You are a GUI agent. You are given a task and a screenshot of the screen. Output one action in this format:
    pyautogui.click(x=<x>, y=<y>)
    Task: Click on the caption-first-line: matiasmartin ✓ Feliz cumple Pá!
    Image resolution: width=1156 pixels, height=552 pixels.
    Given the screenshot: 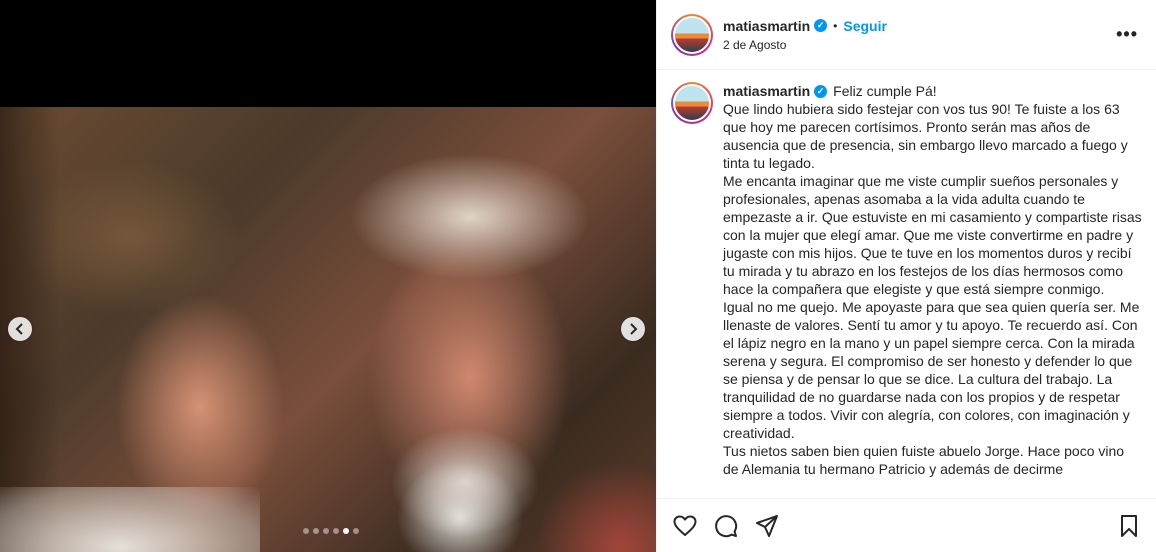 What is the action you would take?
    pyautogui.click(x=933, y=91)
    